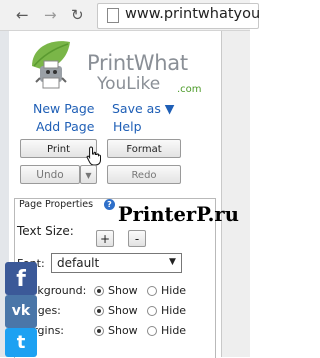  What do you see at coordinates (137, 238) in the screenshot?
I see `decrease-text-size-button: -` at bounding box center [137, 238].